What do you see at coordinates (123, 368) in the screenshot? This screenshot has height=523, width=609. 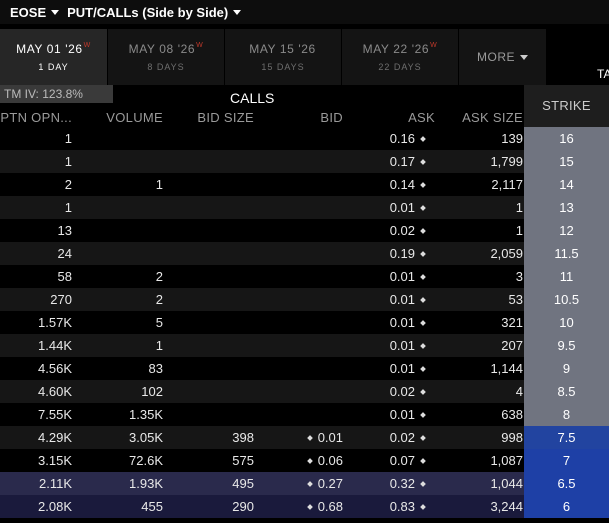 I see `volume-cell: 83` at bounding box center [123, 368].